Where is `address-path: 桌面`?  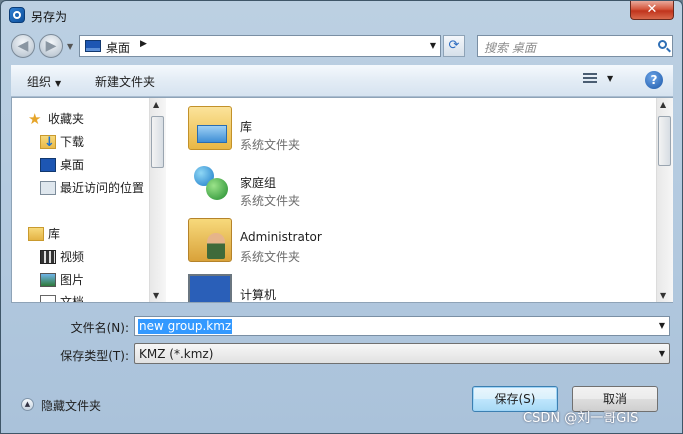
address-path: 桌面 is located at coordinates (118, 47).